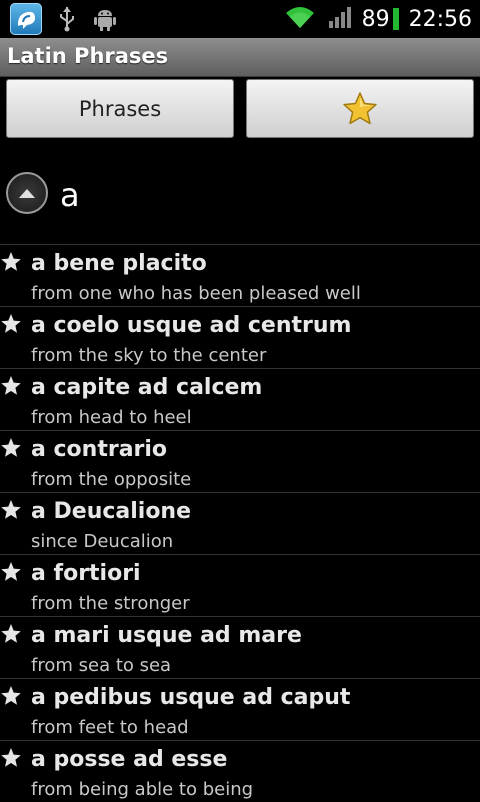  Describe the element at coordinates (67, 19) in the screenshot. I see `usb-icon` at that location.